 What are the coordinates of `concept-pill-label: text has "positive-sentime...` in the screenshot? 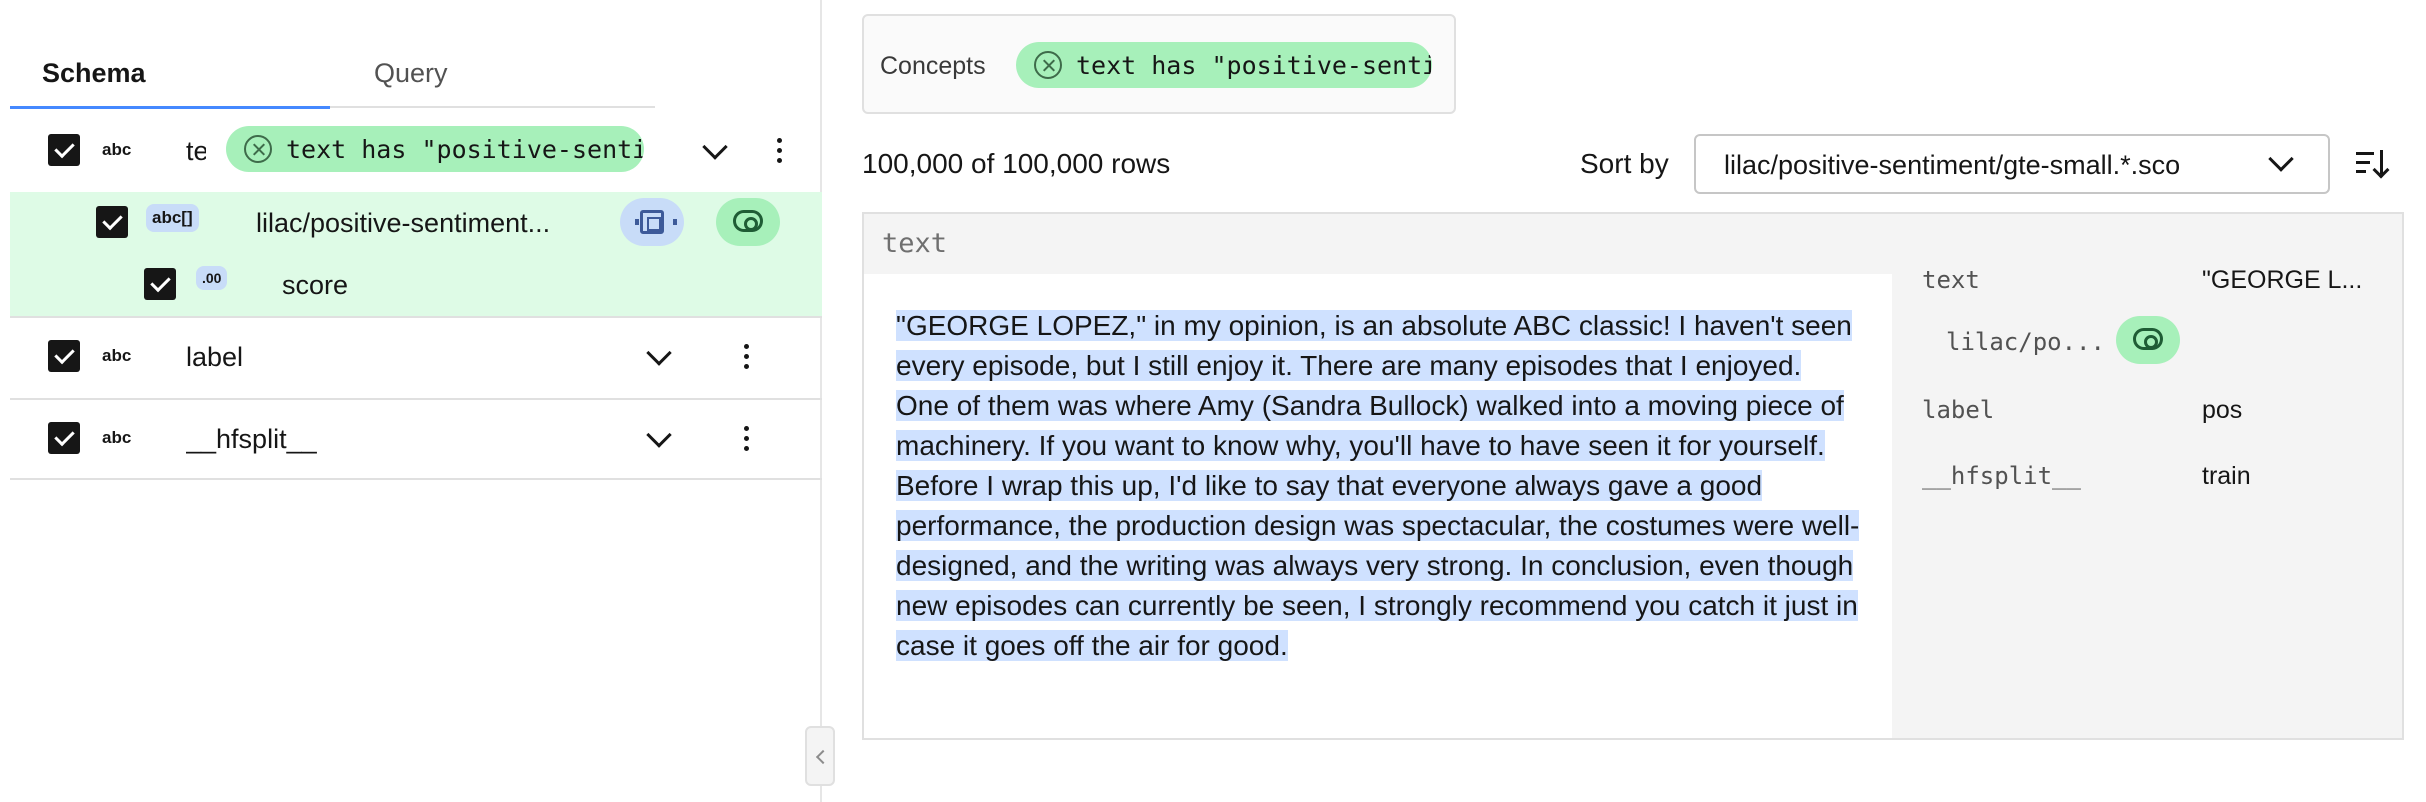 It's located at (465, 149).